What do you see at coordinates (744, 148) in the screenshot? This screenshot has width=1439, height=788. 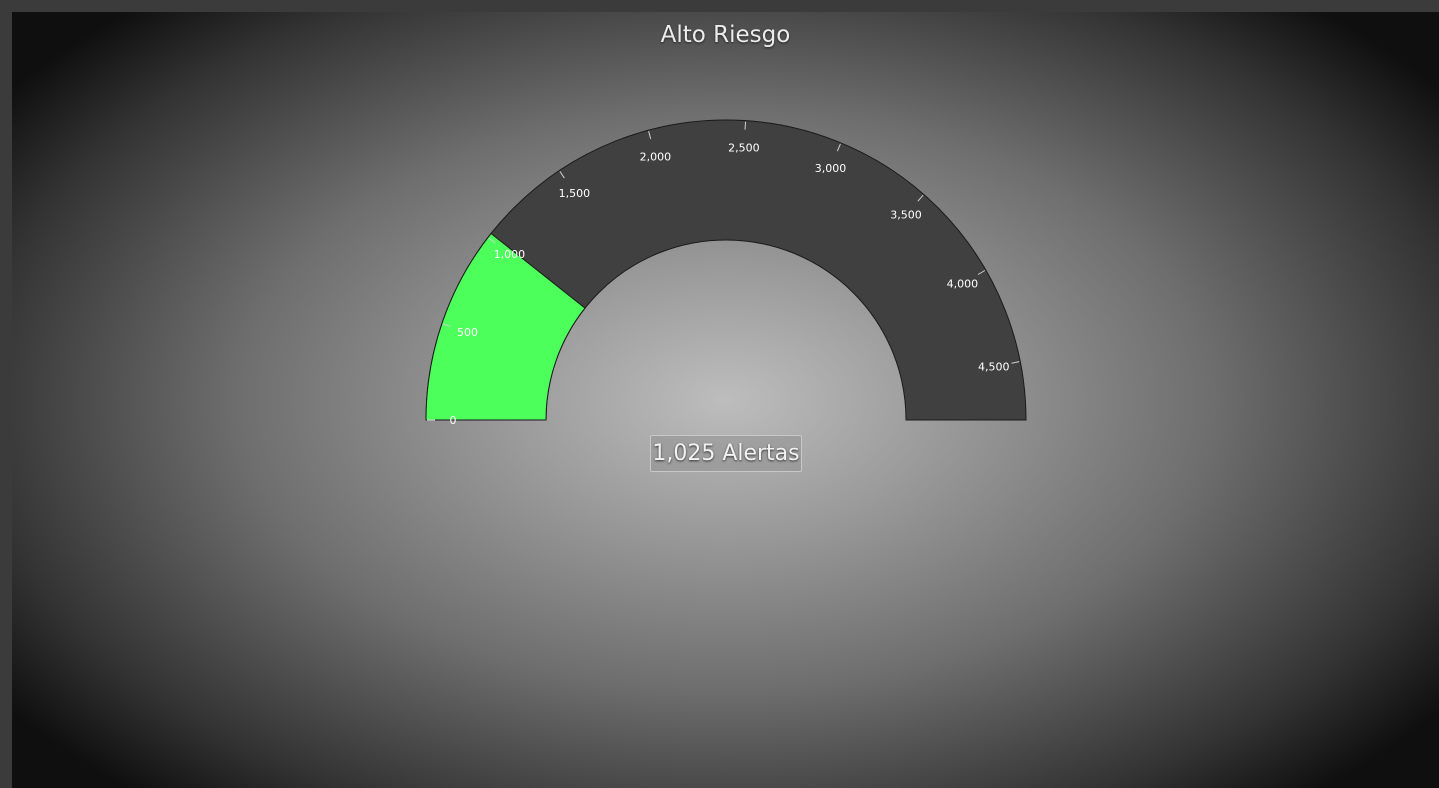 I see `gauge-tick-label: 2,500` at bounding box center [744, 148].